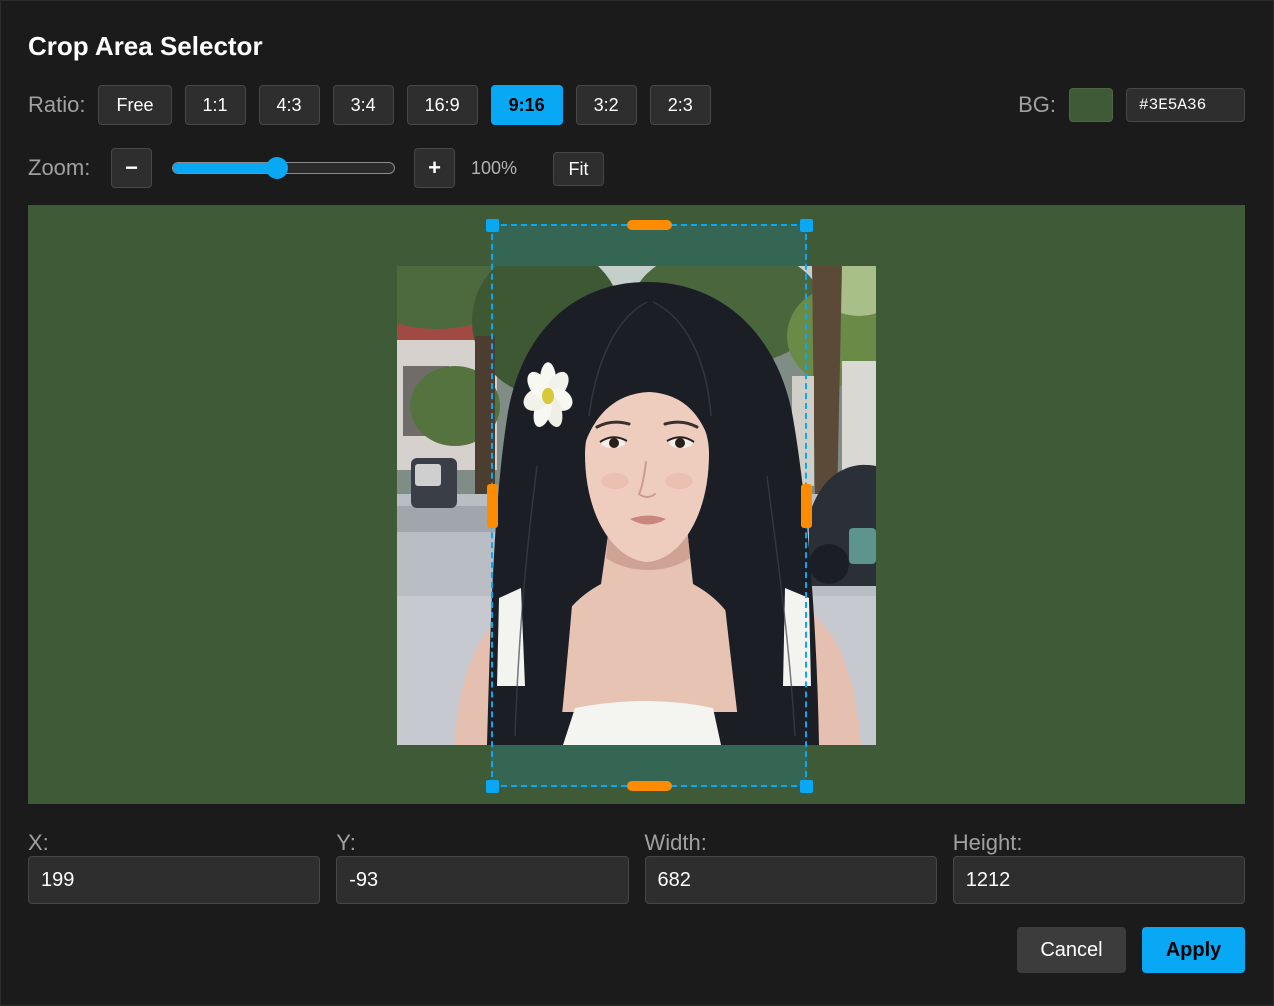 This screenshot has height=1006, width=1274. Describe the element at coordinates (59, 167) in the screenshot. I see `zoom-label: Zoom:` at that location.